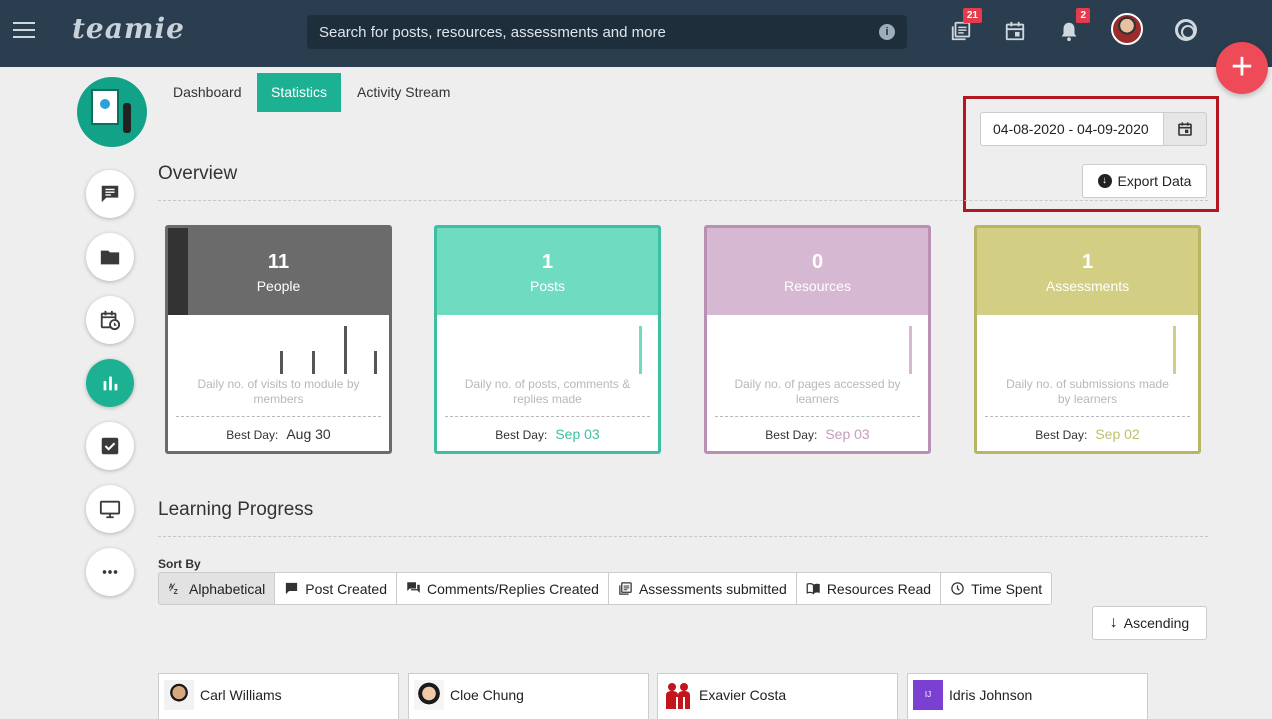 The image size is (1272, 719). I want to click on stat-card-accent, so click(178, 271).